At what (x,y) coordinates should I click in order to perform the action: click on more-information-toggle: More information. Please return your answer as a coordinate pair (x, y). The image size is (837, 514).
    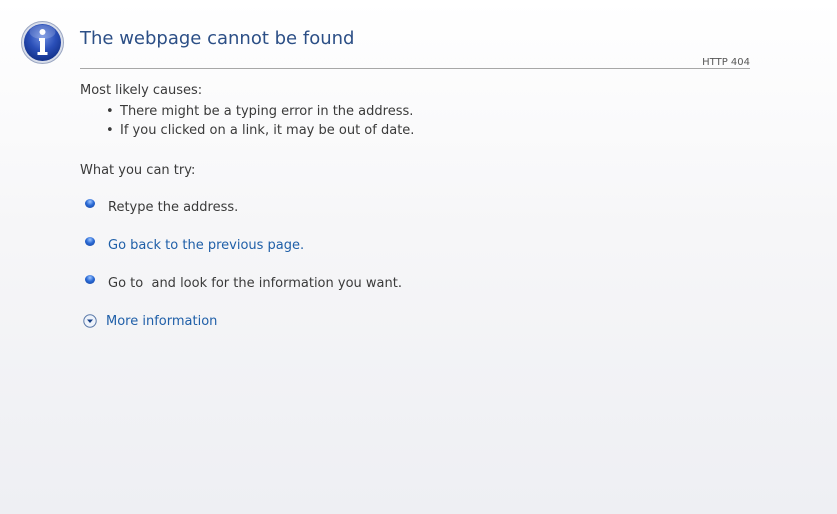
    Looking at the image, I should click on (150, 321).